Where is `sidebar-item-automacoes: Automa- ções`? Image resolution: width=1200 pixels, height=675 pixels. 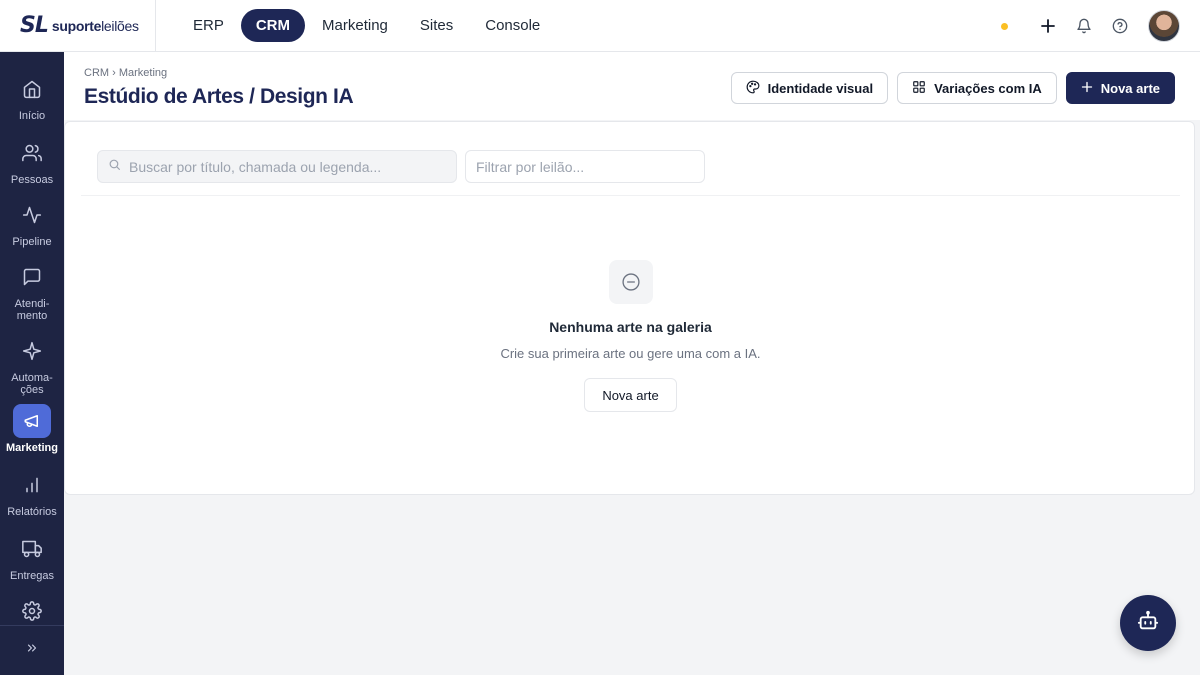 sidebar-item-automacoes: Automa- ções is located at coordinates (32, 365).